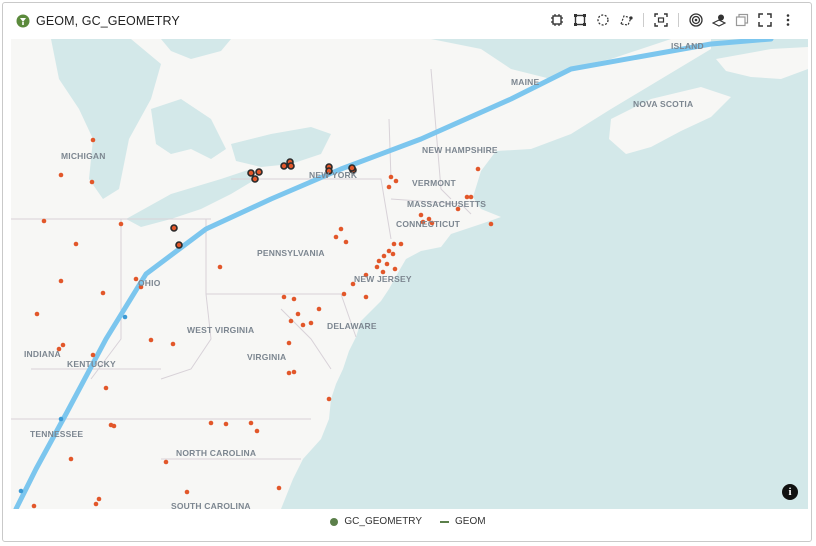 The width and height of the screenshot is (816, 546). Describe the element at coordinates (108, 21) in the screenshot. I see `panel-title: GEOM, GC_GEOMETRY` at that location.